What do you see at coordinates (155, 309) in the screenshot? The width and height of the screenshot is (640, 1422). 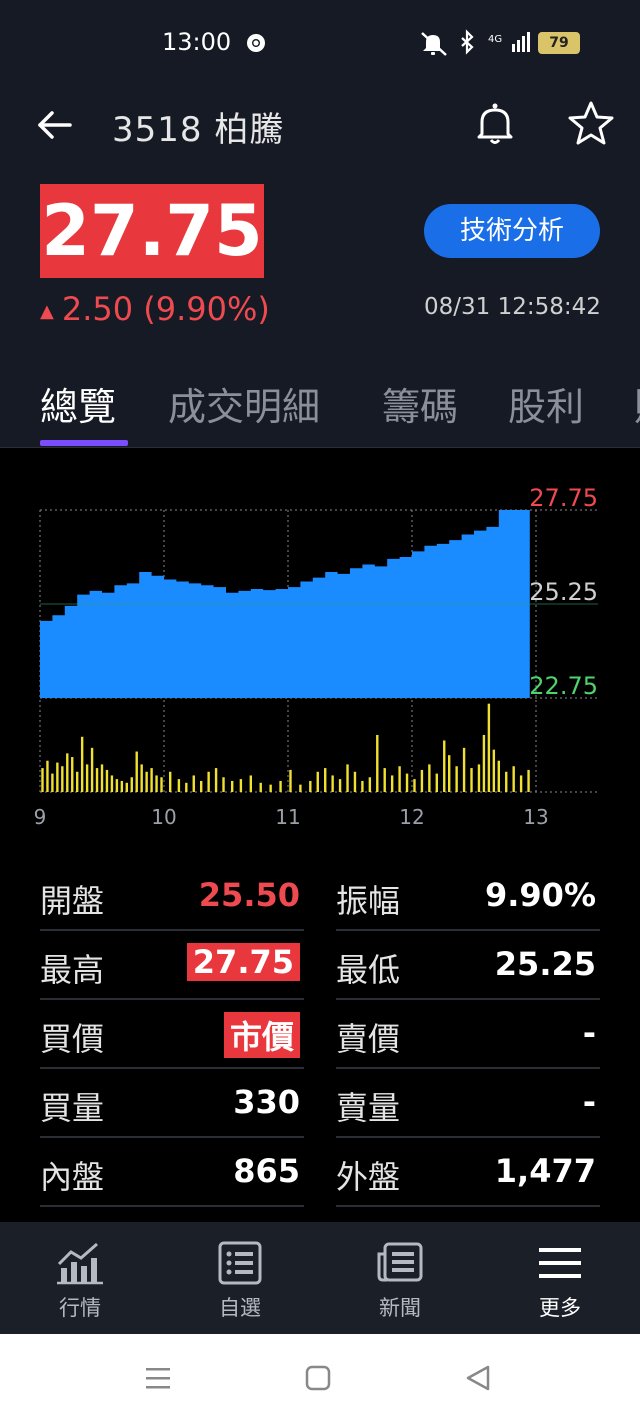 I see `price-change: ▲ 2.50 (9.90%)` at bounding box center [155, 309].